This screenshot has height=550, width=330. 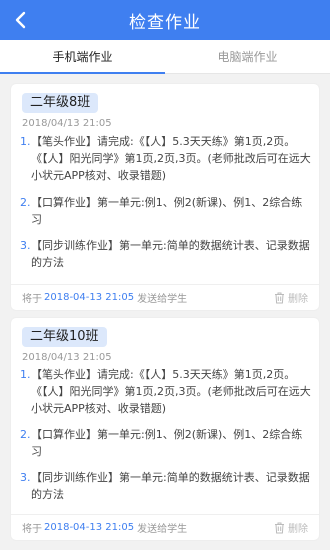 I want to click on chevron-left-icon, so click(x=20, y=20).